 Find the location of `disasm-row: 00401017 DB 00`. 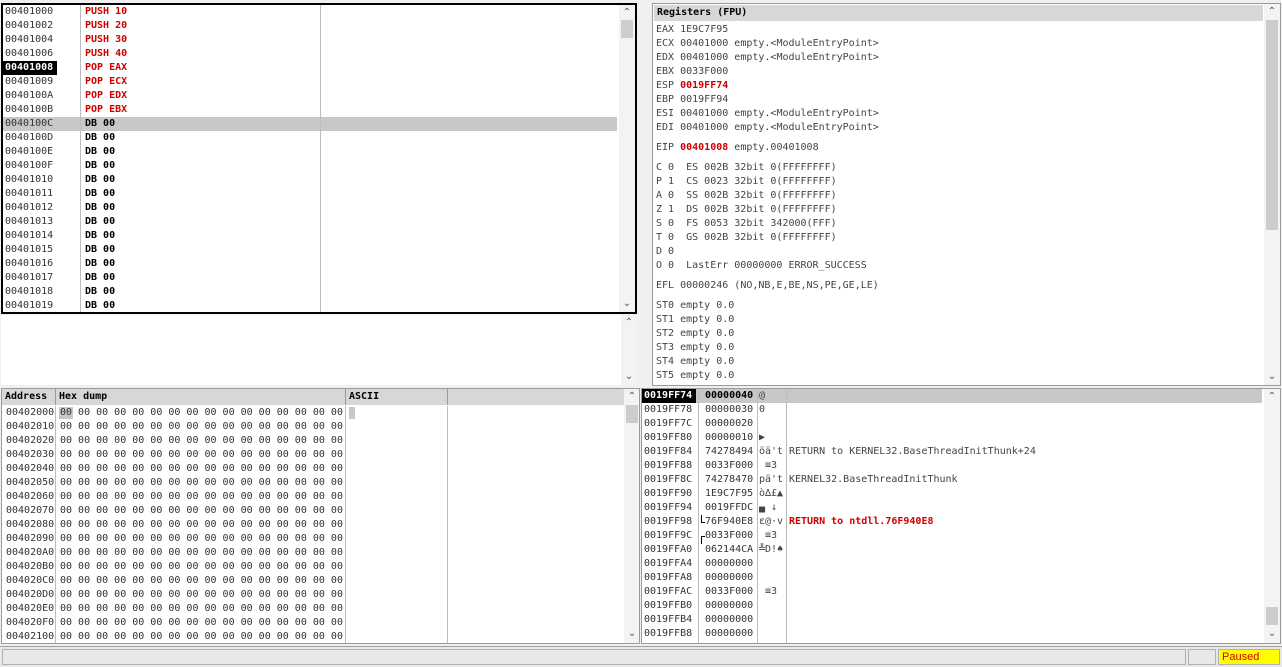

disasm-row: 00401017 DB 00 is located at coordinates (310, 278).